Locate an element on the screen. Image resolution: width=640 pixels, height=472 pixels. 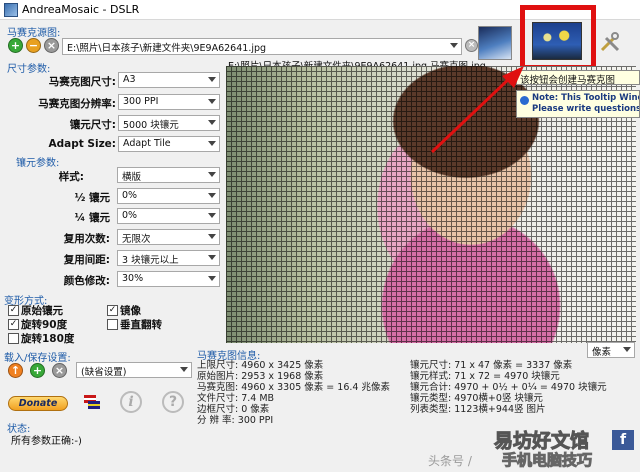
style-select: 横版 is located at coordinates (168, 175).